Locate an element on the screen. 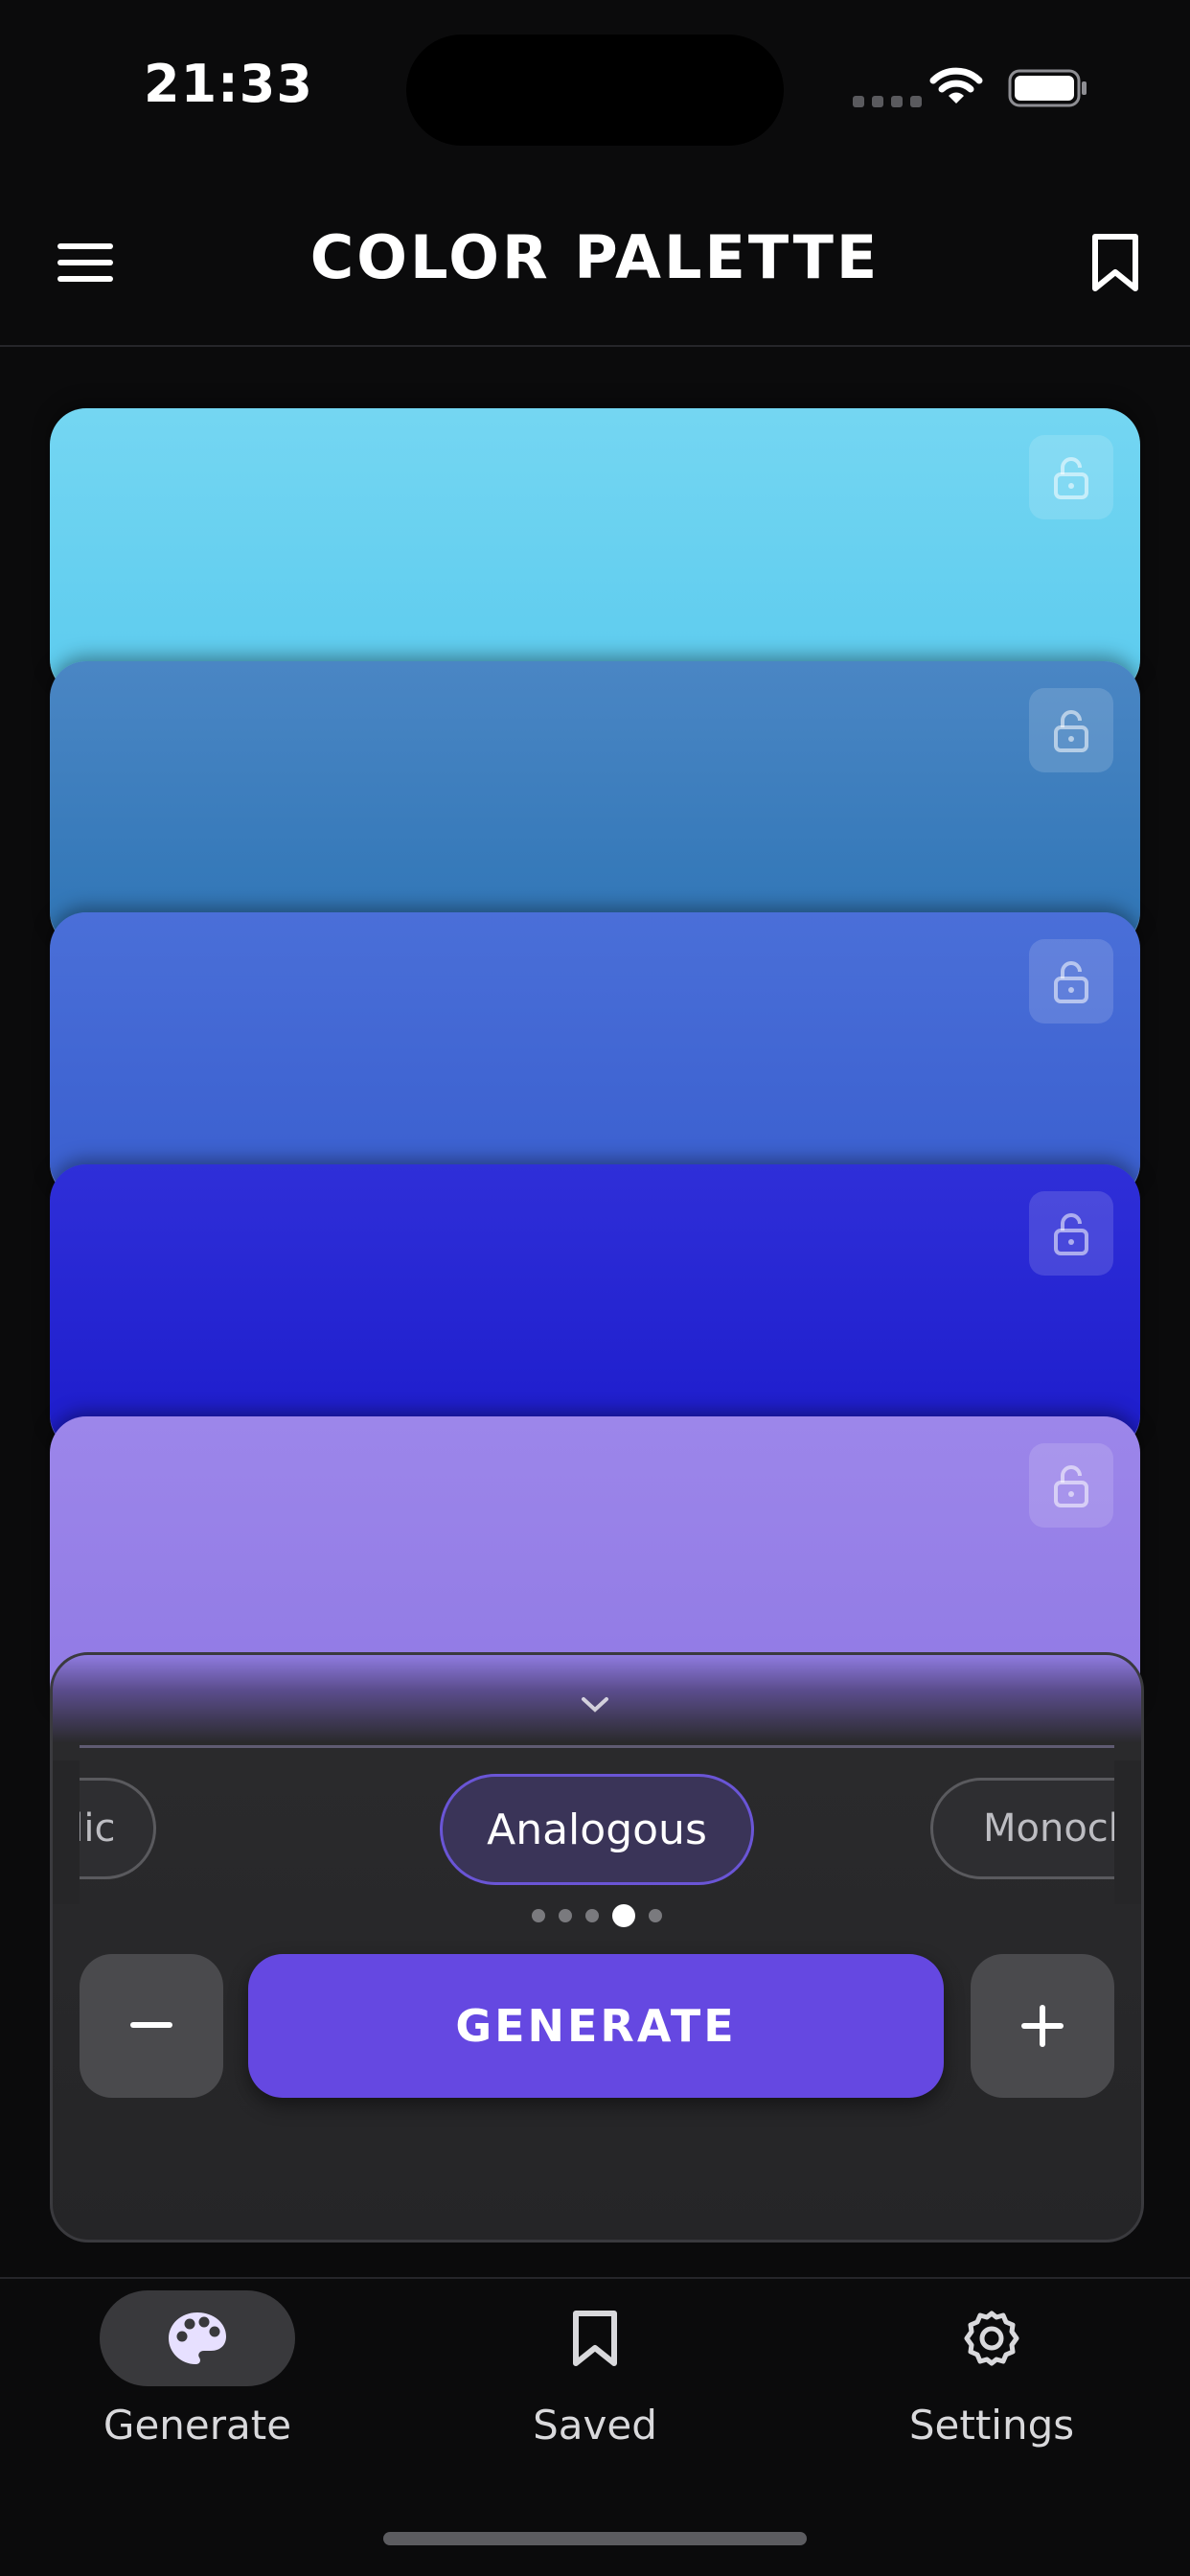 The image size is (1190, 2576). wifi-icon is located at coordinates (956, 85).